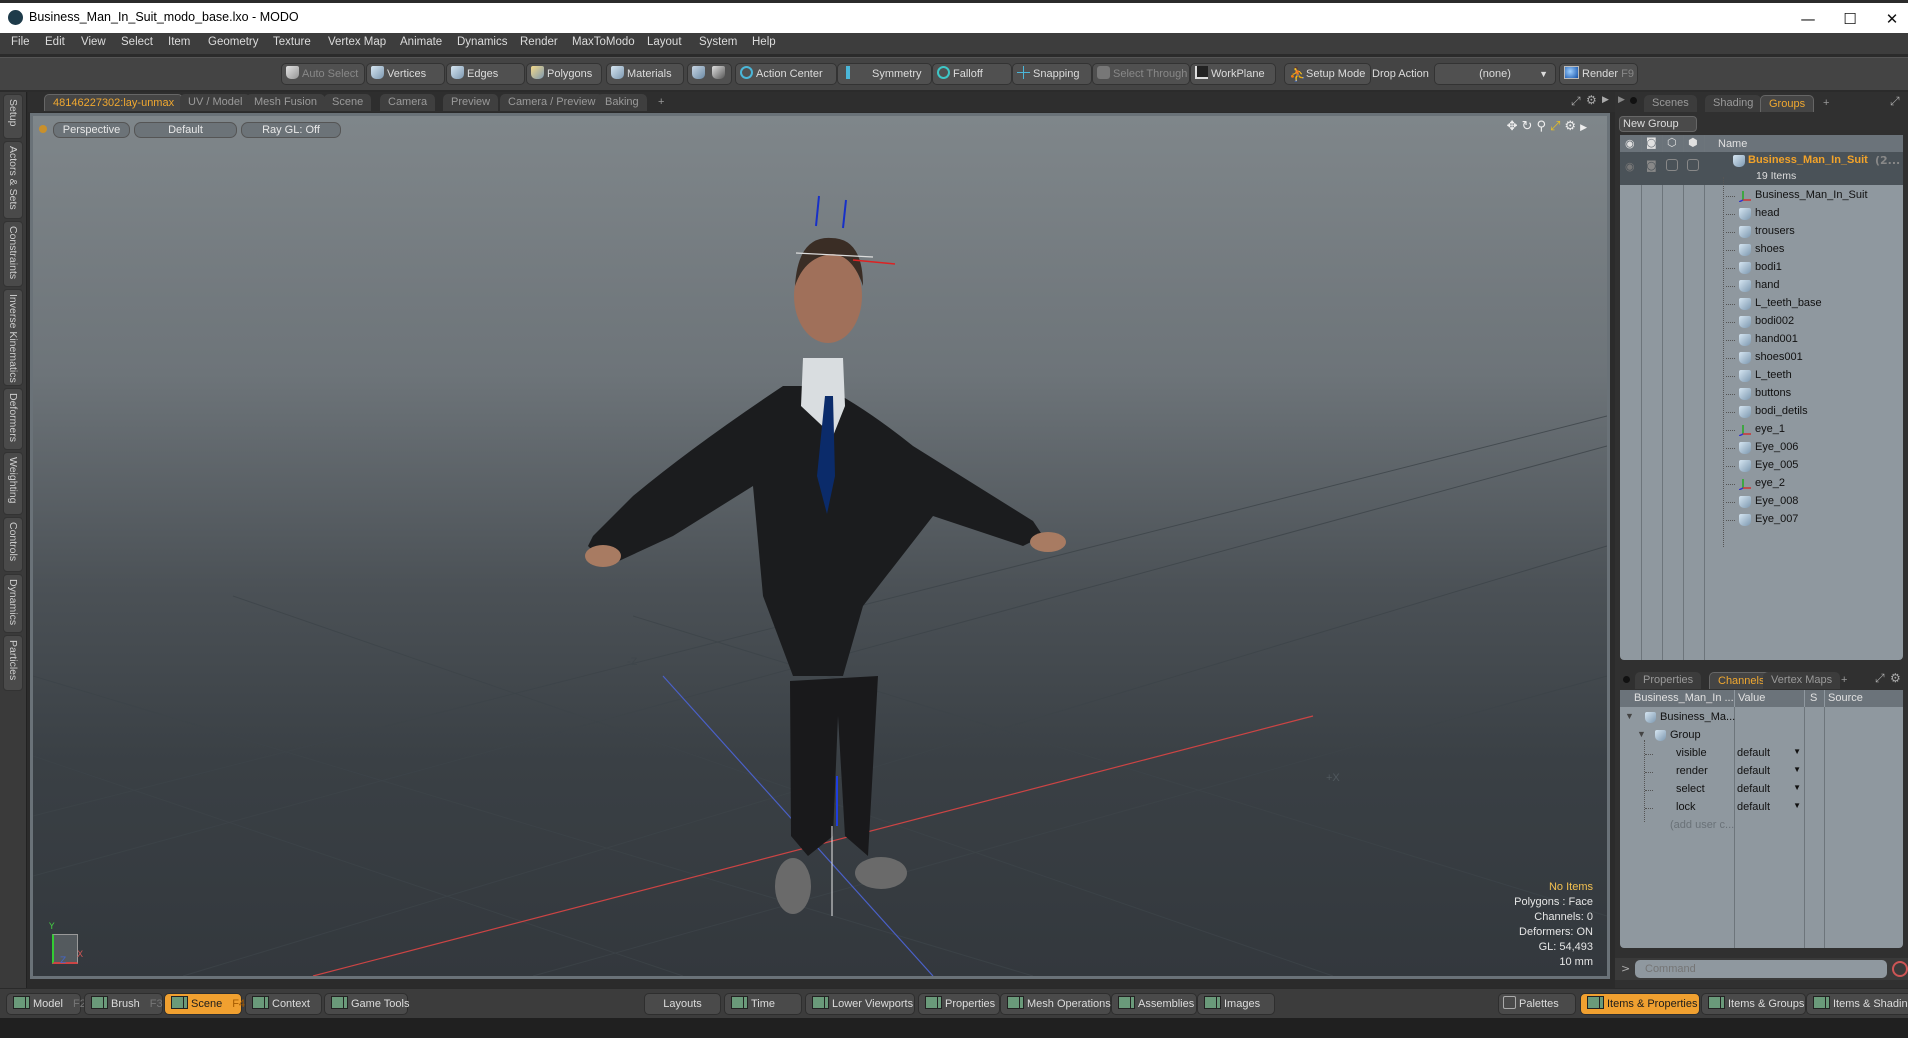 The width and height of the screenshot is (1908, 1038). I want to click on group-row: ◉ ◙ Business_Man_In_Suit (2... 19 Items, so click(1761, 168).